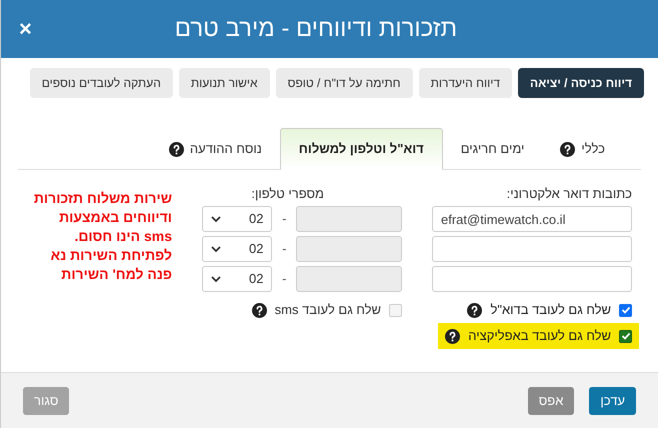 The height and width of the screenshot is (428, 658). I want to click on tab: ימים חריגים, so click(492, 149).